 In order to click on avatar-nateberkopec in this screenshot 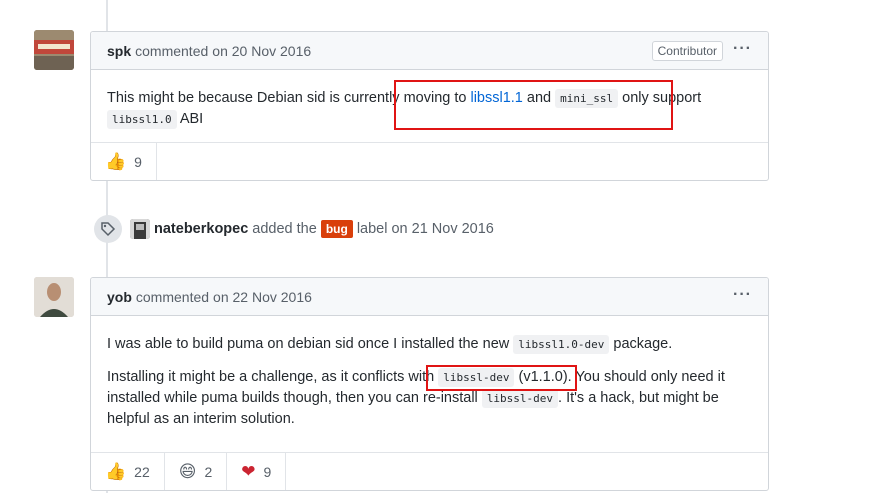, I will do `click(140, 229)`.